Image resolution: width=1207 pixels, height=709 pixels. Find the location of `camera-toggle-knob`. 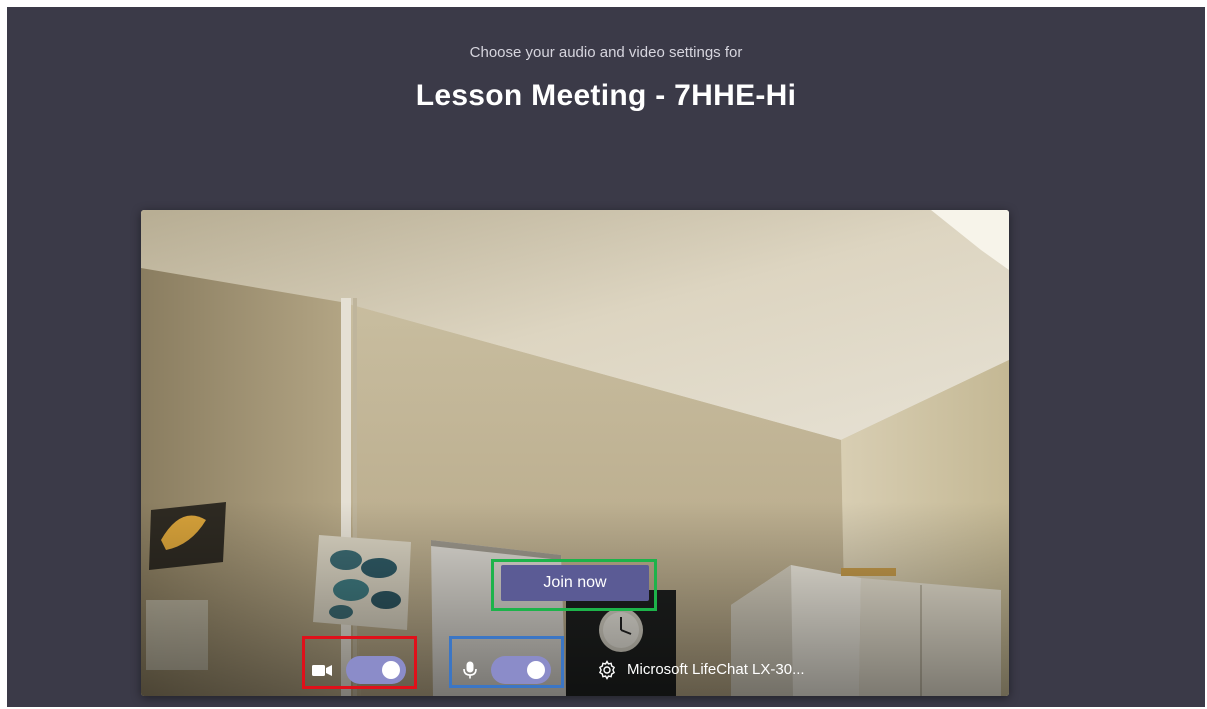

camera-toggle-knob is located at coordinates (391, 670).